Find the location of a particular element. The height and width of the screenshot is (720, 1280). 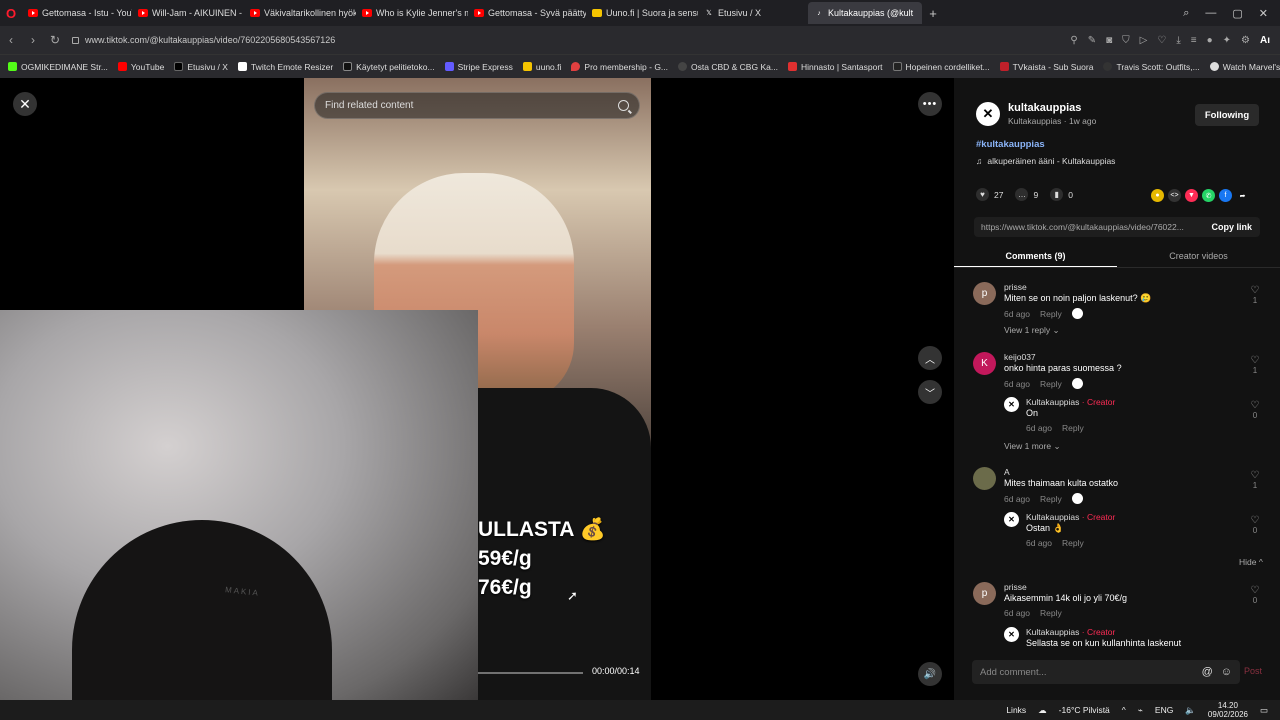

browser-tab: Gettomasa - Istu - YouTub is located at coordinates (77, 13).